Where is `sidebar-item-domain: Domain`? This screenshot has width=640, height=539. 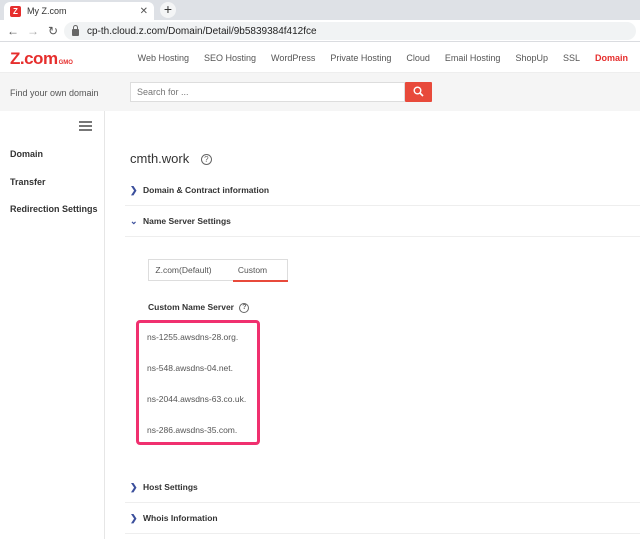
sidebar-item-domain: Domain is located at coordinates (26, 154).